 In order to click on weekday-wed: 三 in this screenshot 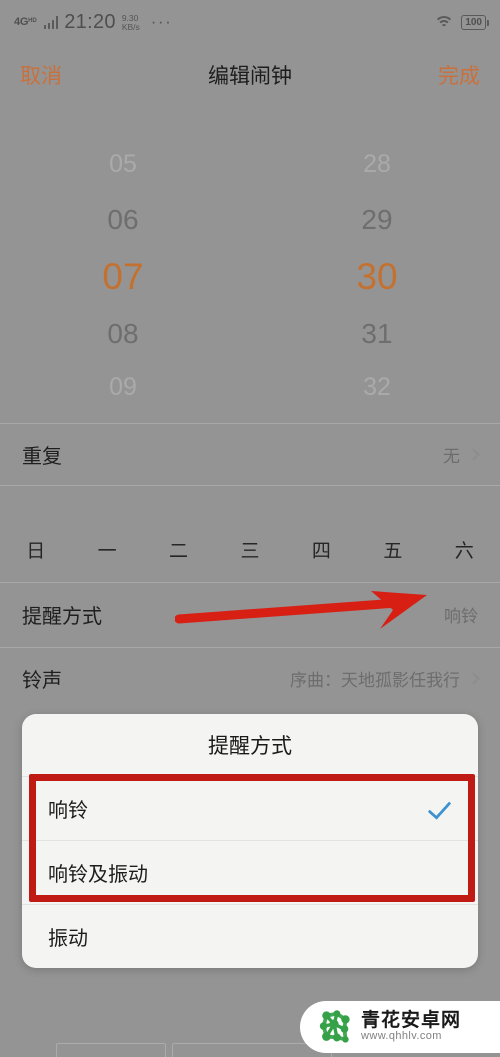, I will do `click(249, 549)`.